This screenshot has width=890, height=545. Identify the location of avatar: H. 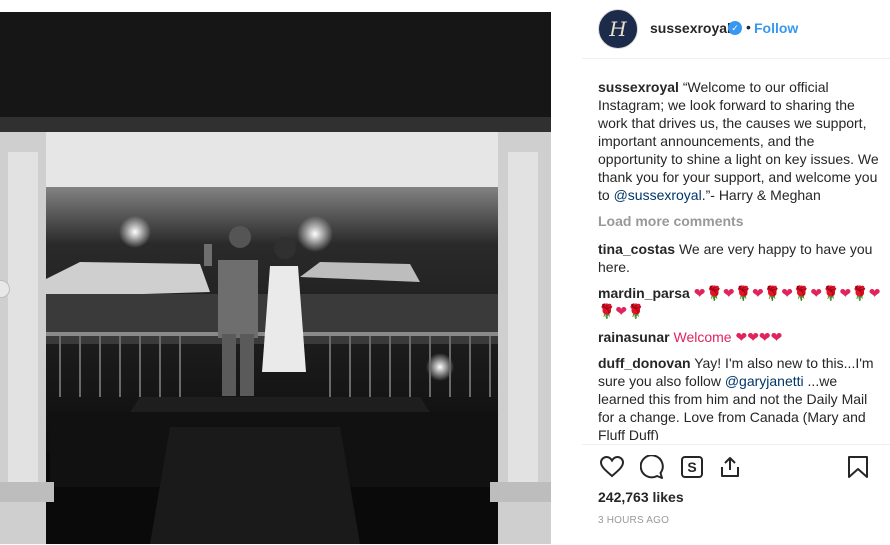
(618, 29).